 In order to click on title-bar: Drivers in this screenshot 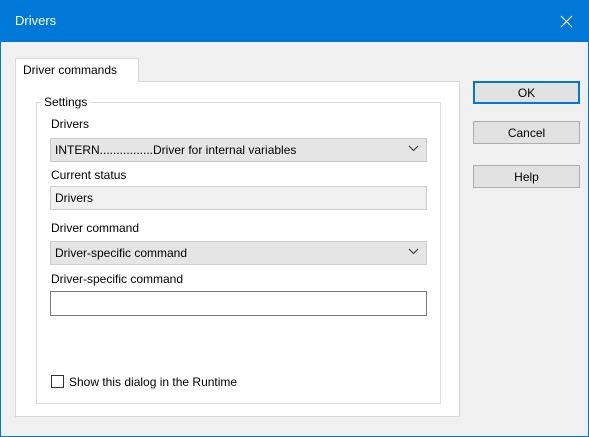, I will do `click(294, 21)`.